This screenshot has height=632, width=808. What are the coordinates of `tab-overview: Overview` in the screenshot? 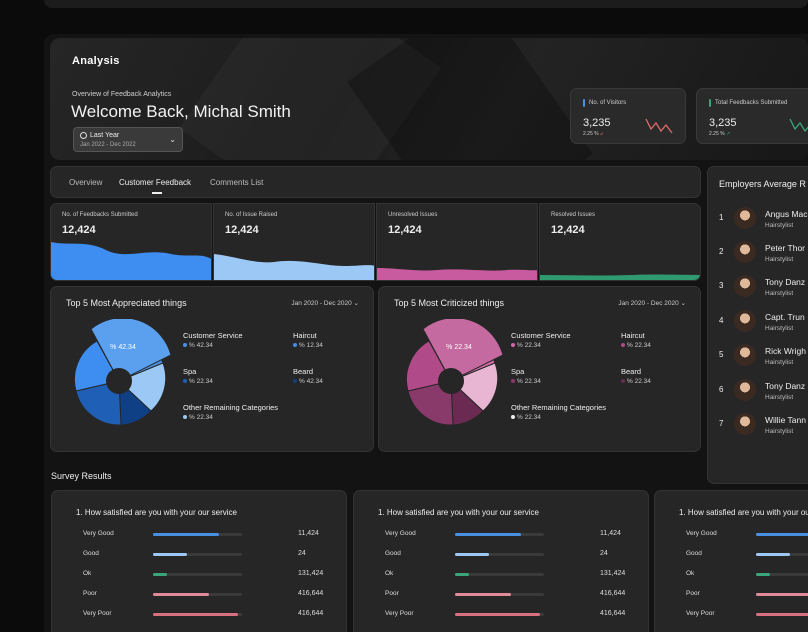 It's located at (85, 182).